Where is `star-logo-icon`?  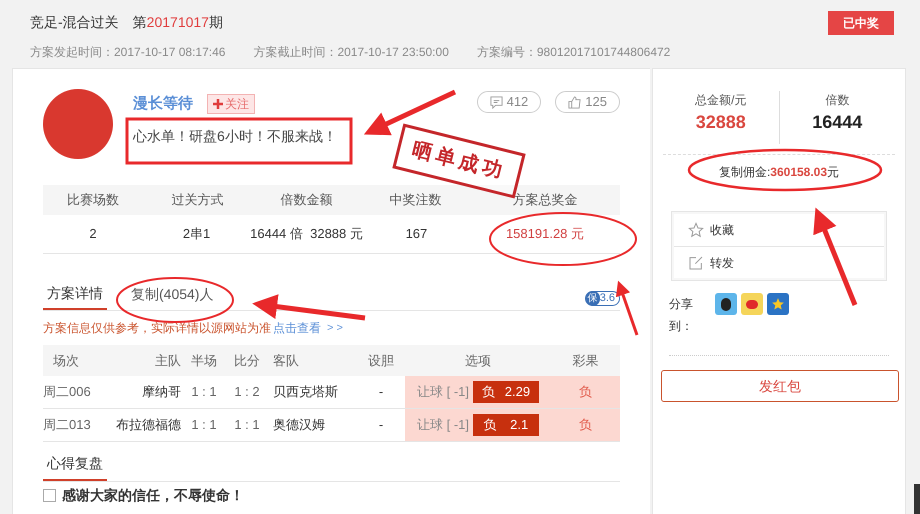 star-logo-icon is located at coordinates (778, 304).